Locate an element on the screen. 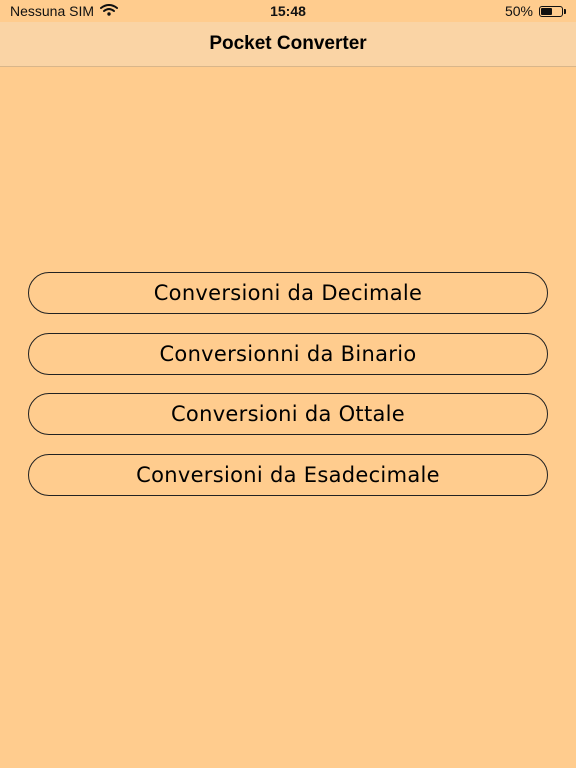  binary-conversion-label: Conversionni da Binario is located at coordinates (288, 354).